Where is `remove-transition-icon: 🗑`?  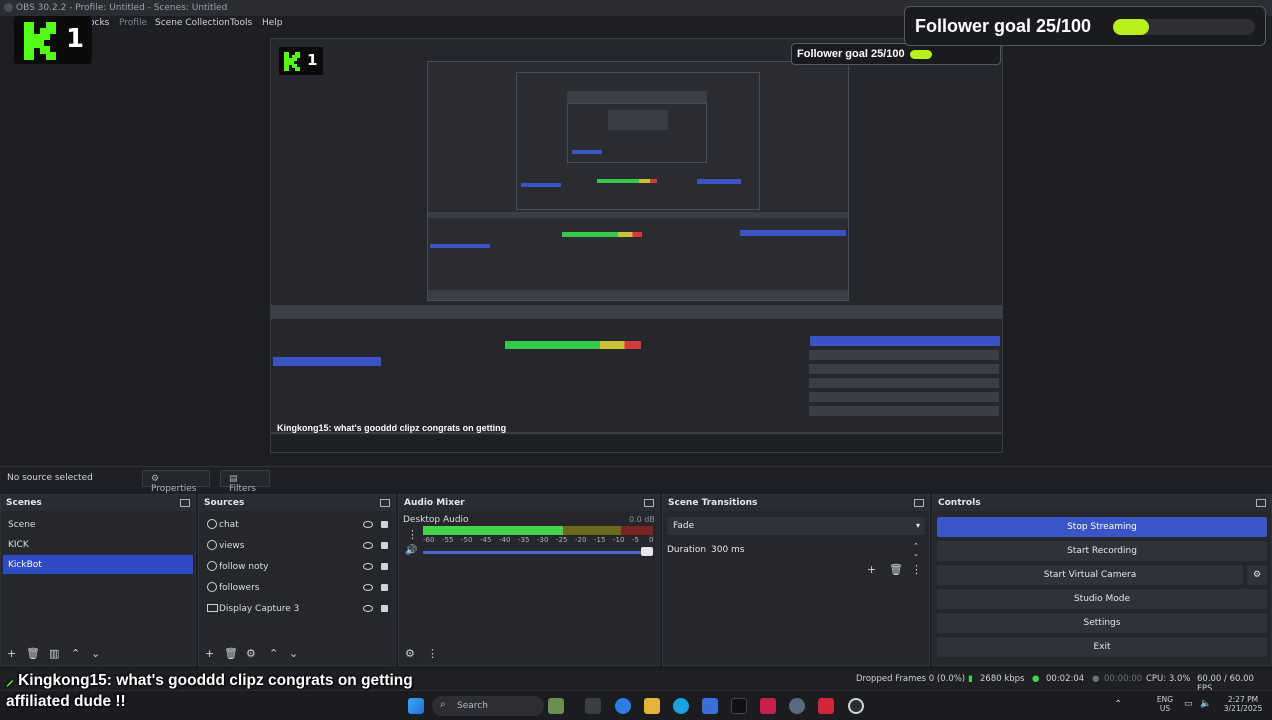 remove-transition-icon: 🗑 is located at coordinates (896, 569).